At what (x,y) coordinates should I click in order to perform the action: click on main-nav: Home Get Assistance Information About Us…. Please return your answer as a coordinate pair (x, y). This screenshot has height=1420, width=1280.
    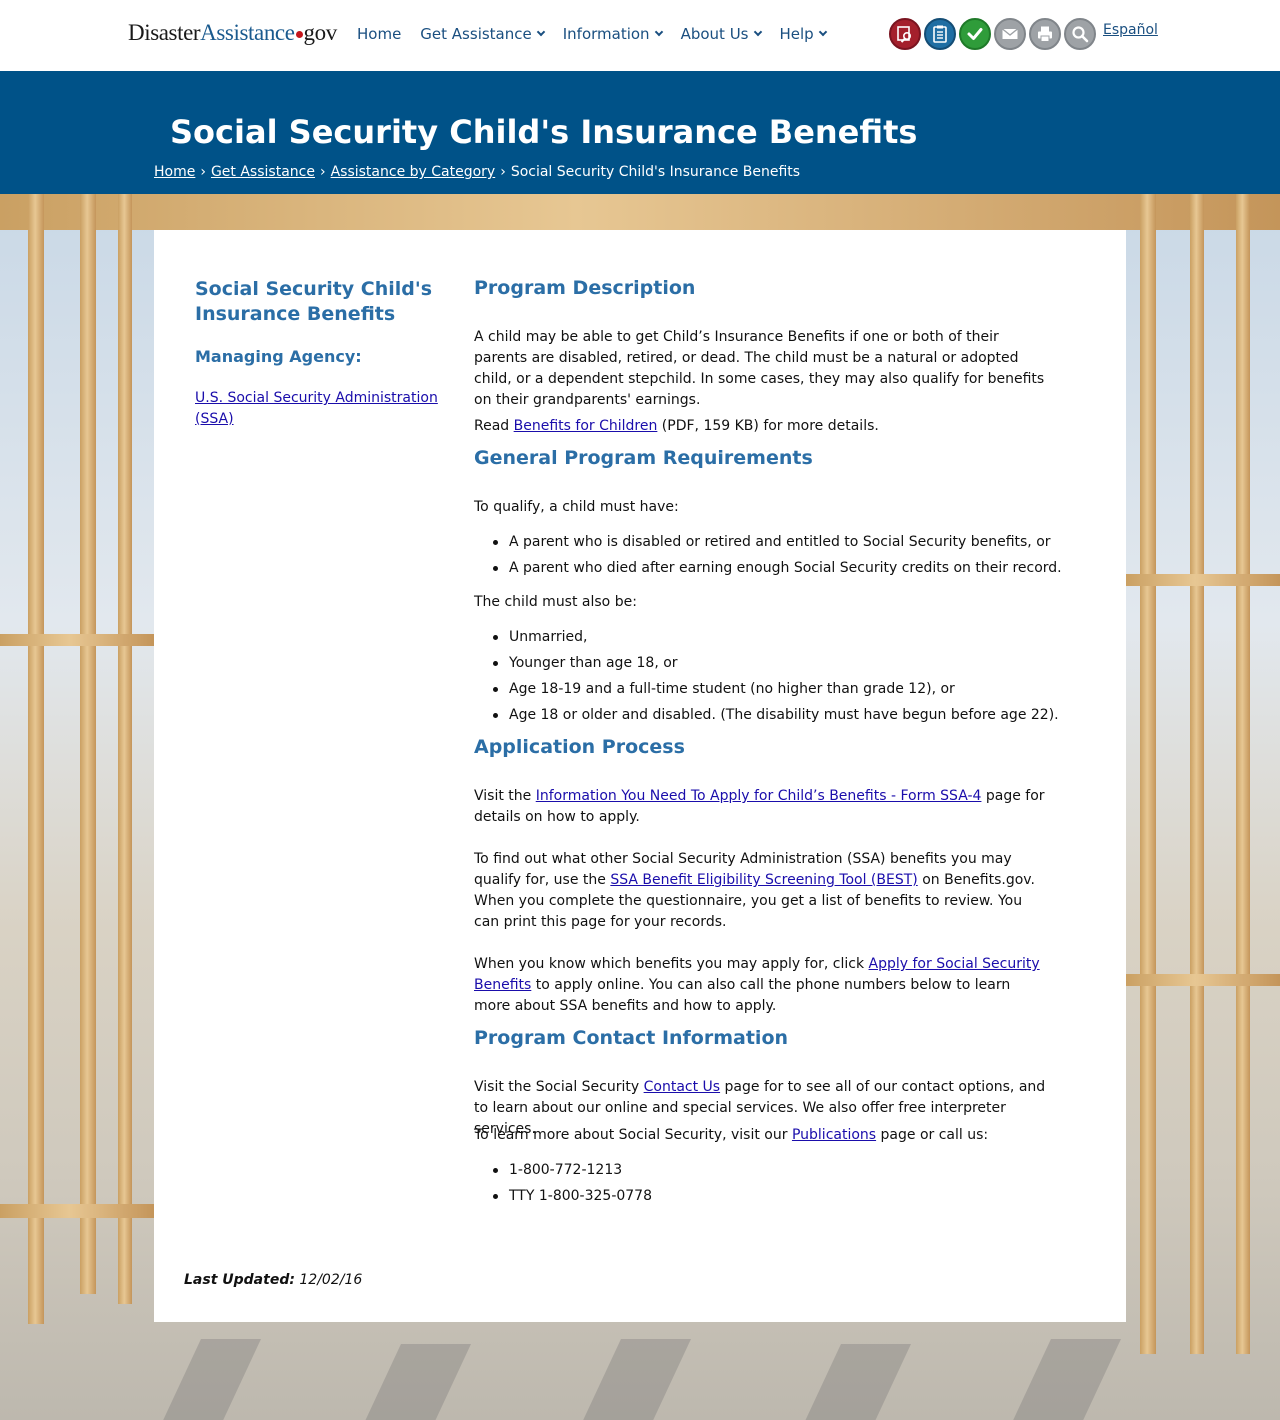
    Looking at the image, I should click on (601, 34).